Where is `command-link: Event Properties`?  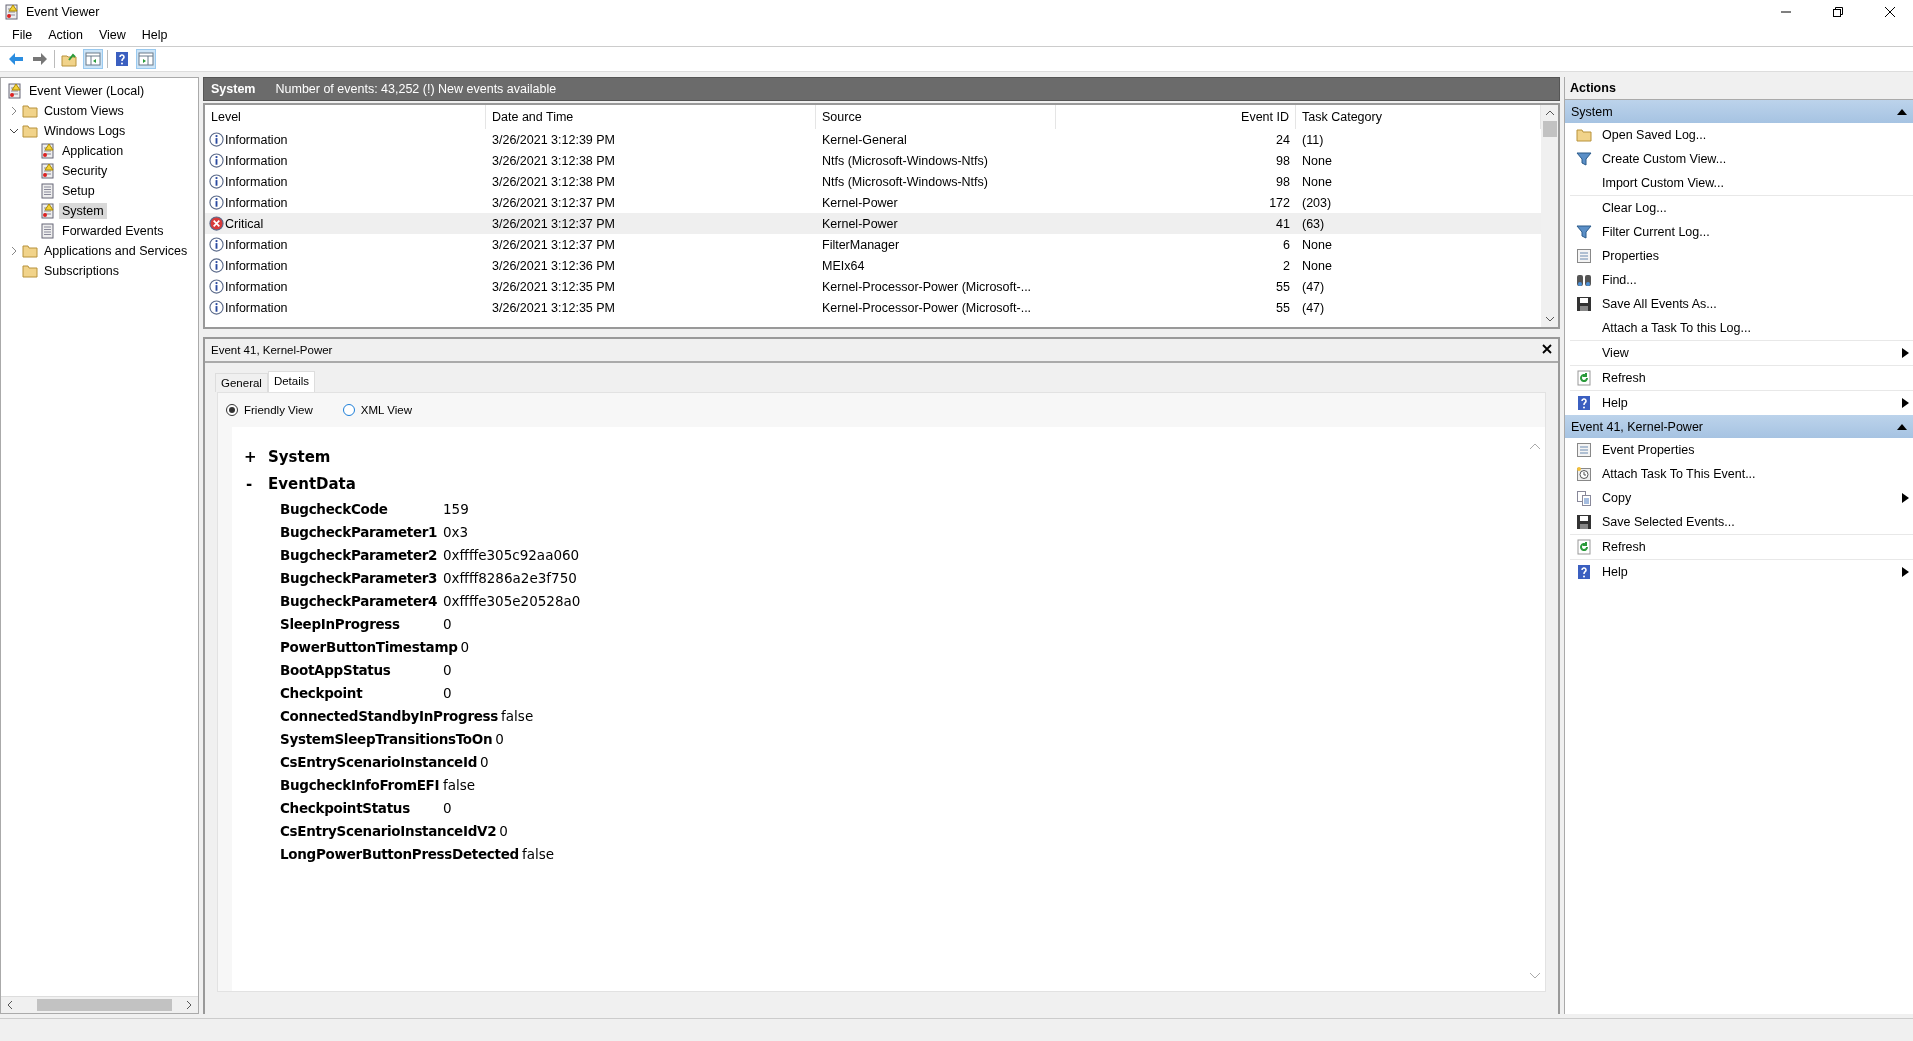
command-link: Event Properties is located at coordinates (1757, 450).